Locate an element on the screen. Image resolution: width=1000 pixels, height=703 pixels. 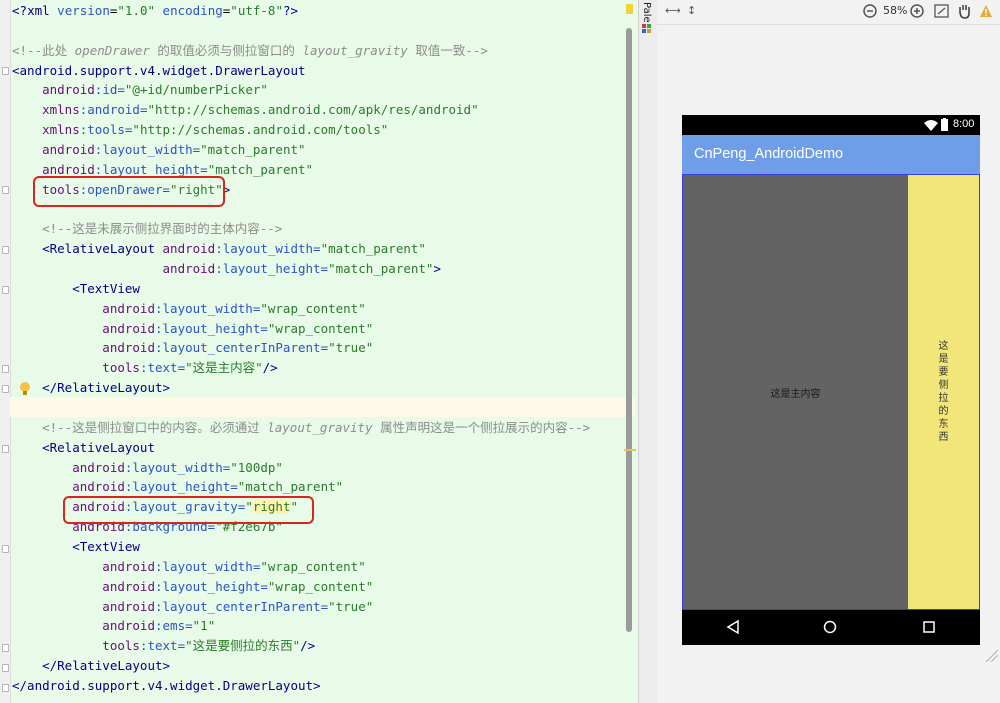
code-token: :ems= is located at coordinates (174, 626).